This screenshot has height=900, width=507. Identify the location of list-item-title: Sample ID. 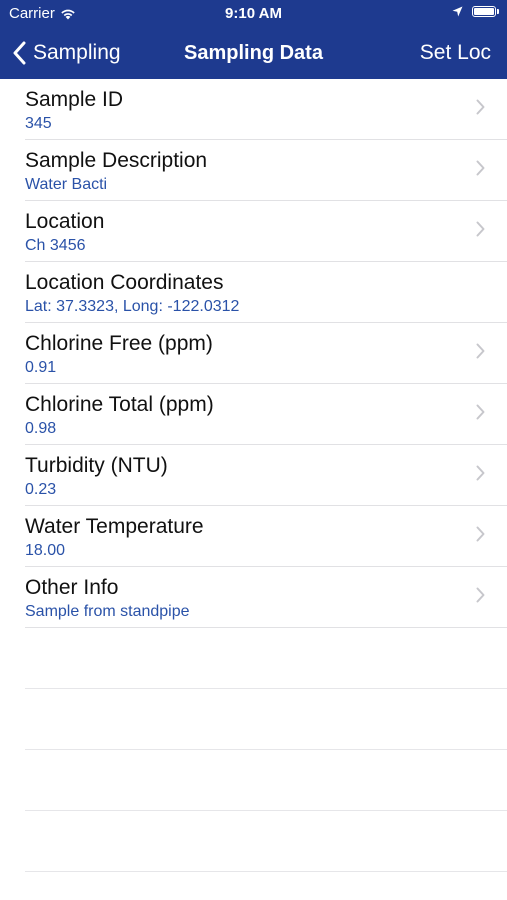
(74, 99).